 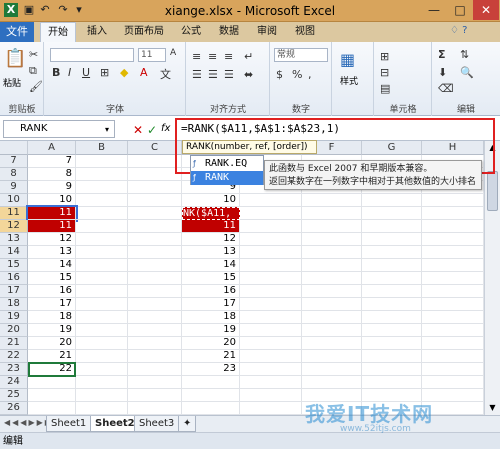 What do you see at coordinates (492, 191) in the screenshot?
I see `scrollbar-thumb` at bounding box center [492, 191].